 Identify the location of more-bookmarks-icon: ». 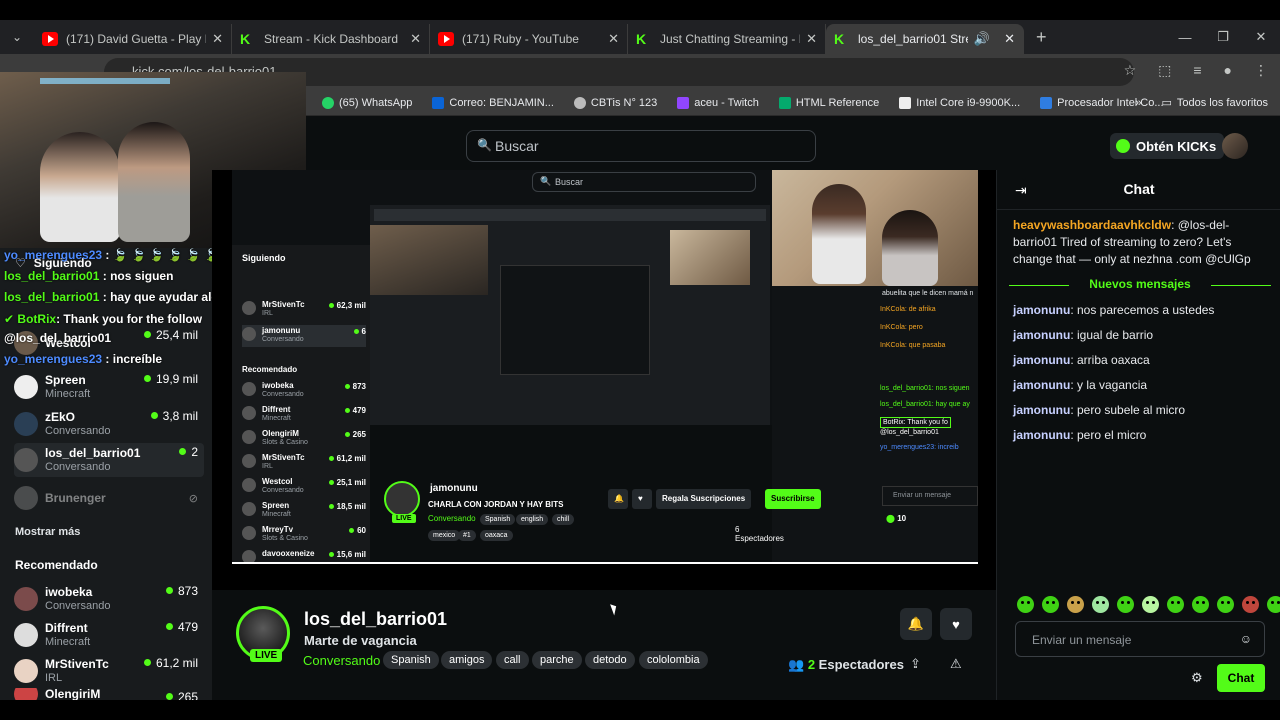
(1138, 103).